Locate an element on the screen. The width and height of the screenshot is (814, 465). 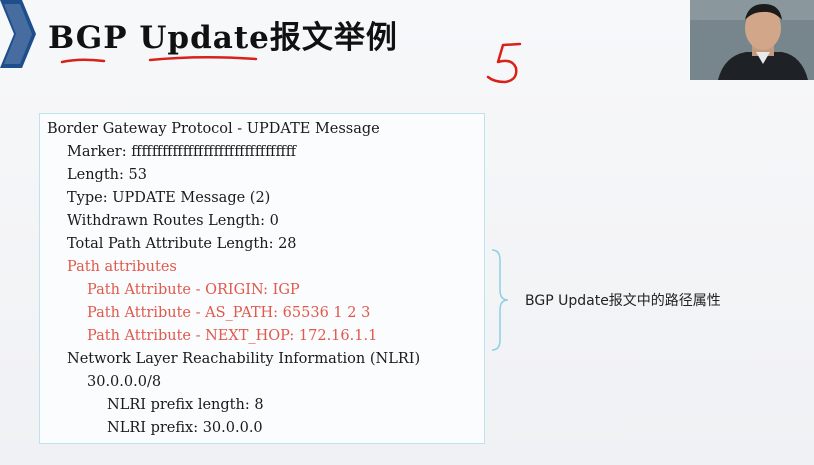
length-field: Length: 53 is located at coordinates (107, 175).